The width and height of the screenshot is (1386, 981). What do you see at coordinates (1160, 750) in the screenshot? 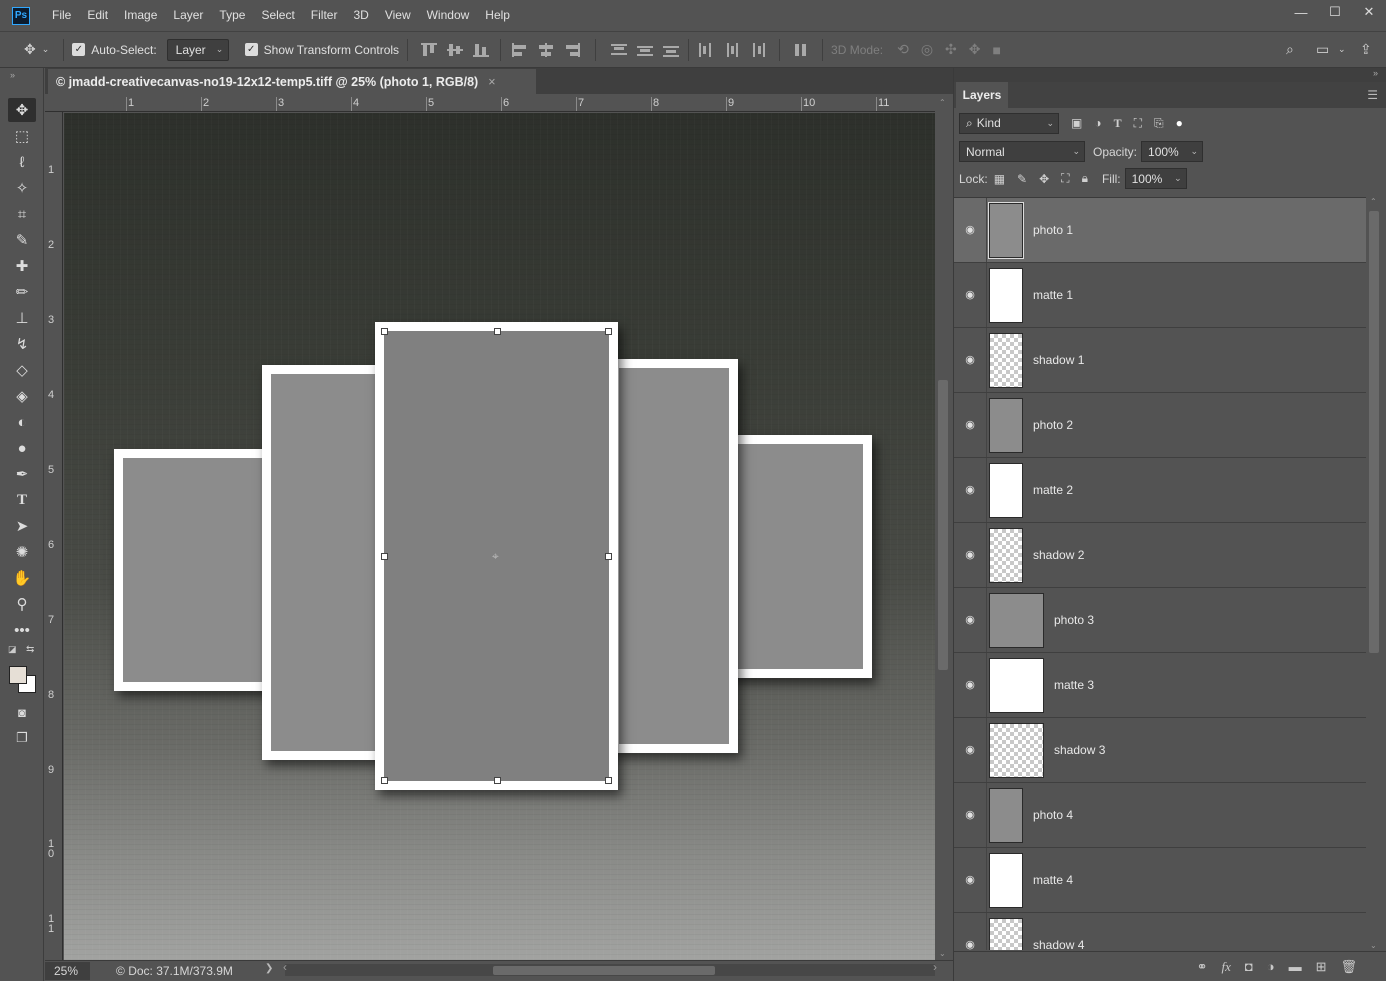
I see `layer-row: ◉ shadow 3` at bounding box center [1160, 750].